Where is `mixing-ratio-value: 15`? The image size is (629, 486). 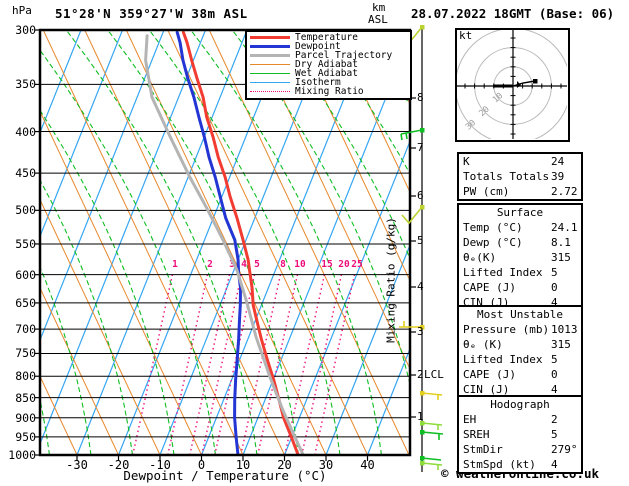 mixing-ratio-value: 15 is located at coordinates (327, 264).